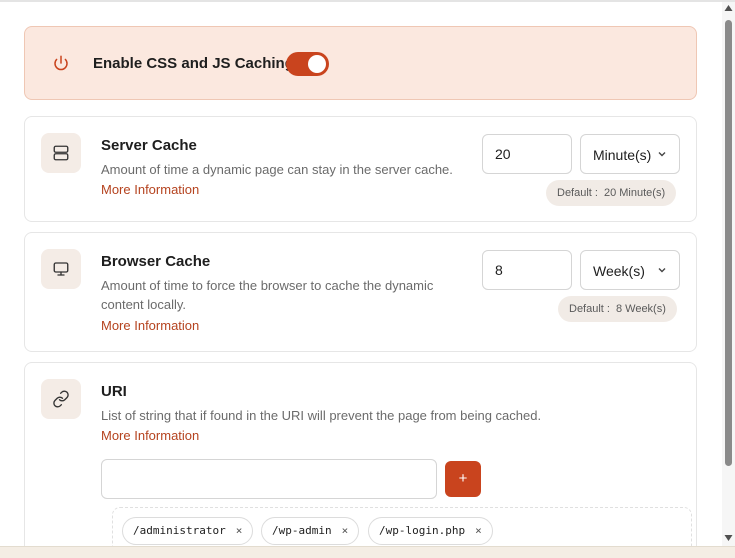 The width and height of the screenshot is (735, 558). What do you see at coordinates (156, 261) in the screenshot?
I see `browser-cache-title: Browser Cache` at bounding box center [156, 261].